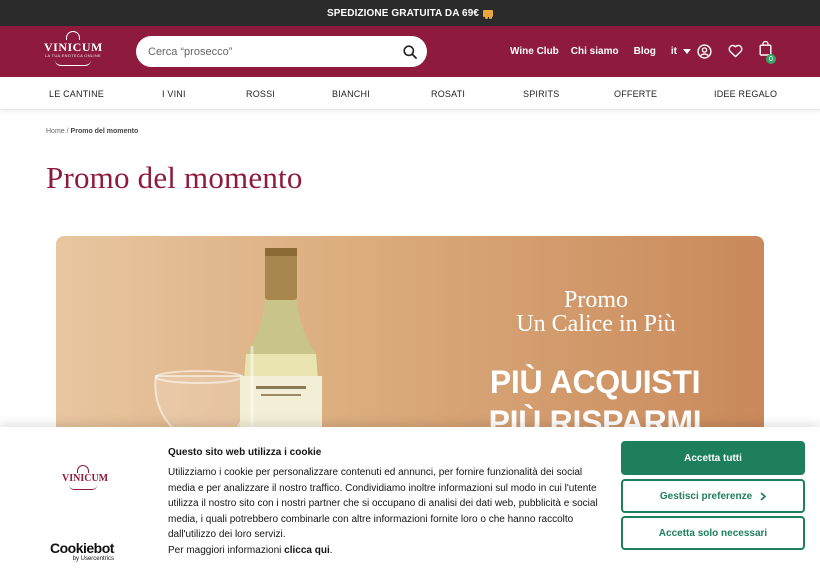 Image resolution: width=820 pixels, height=577 pixels. What do you see at coordinates (596, 324) in the screenshot?
I see `promo-subtitle: Un Calice in Più` at bounding box center [596, 324].